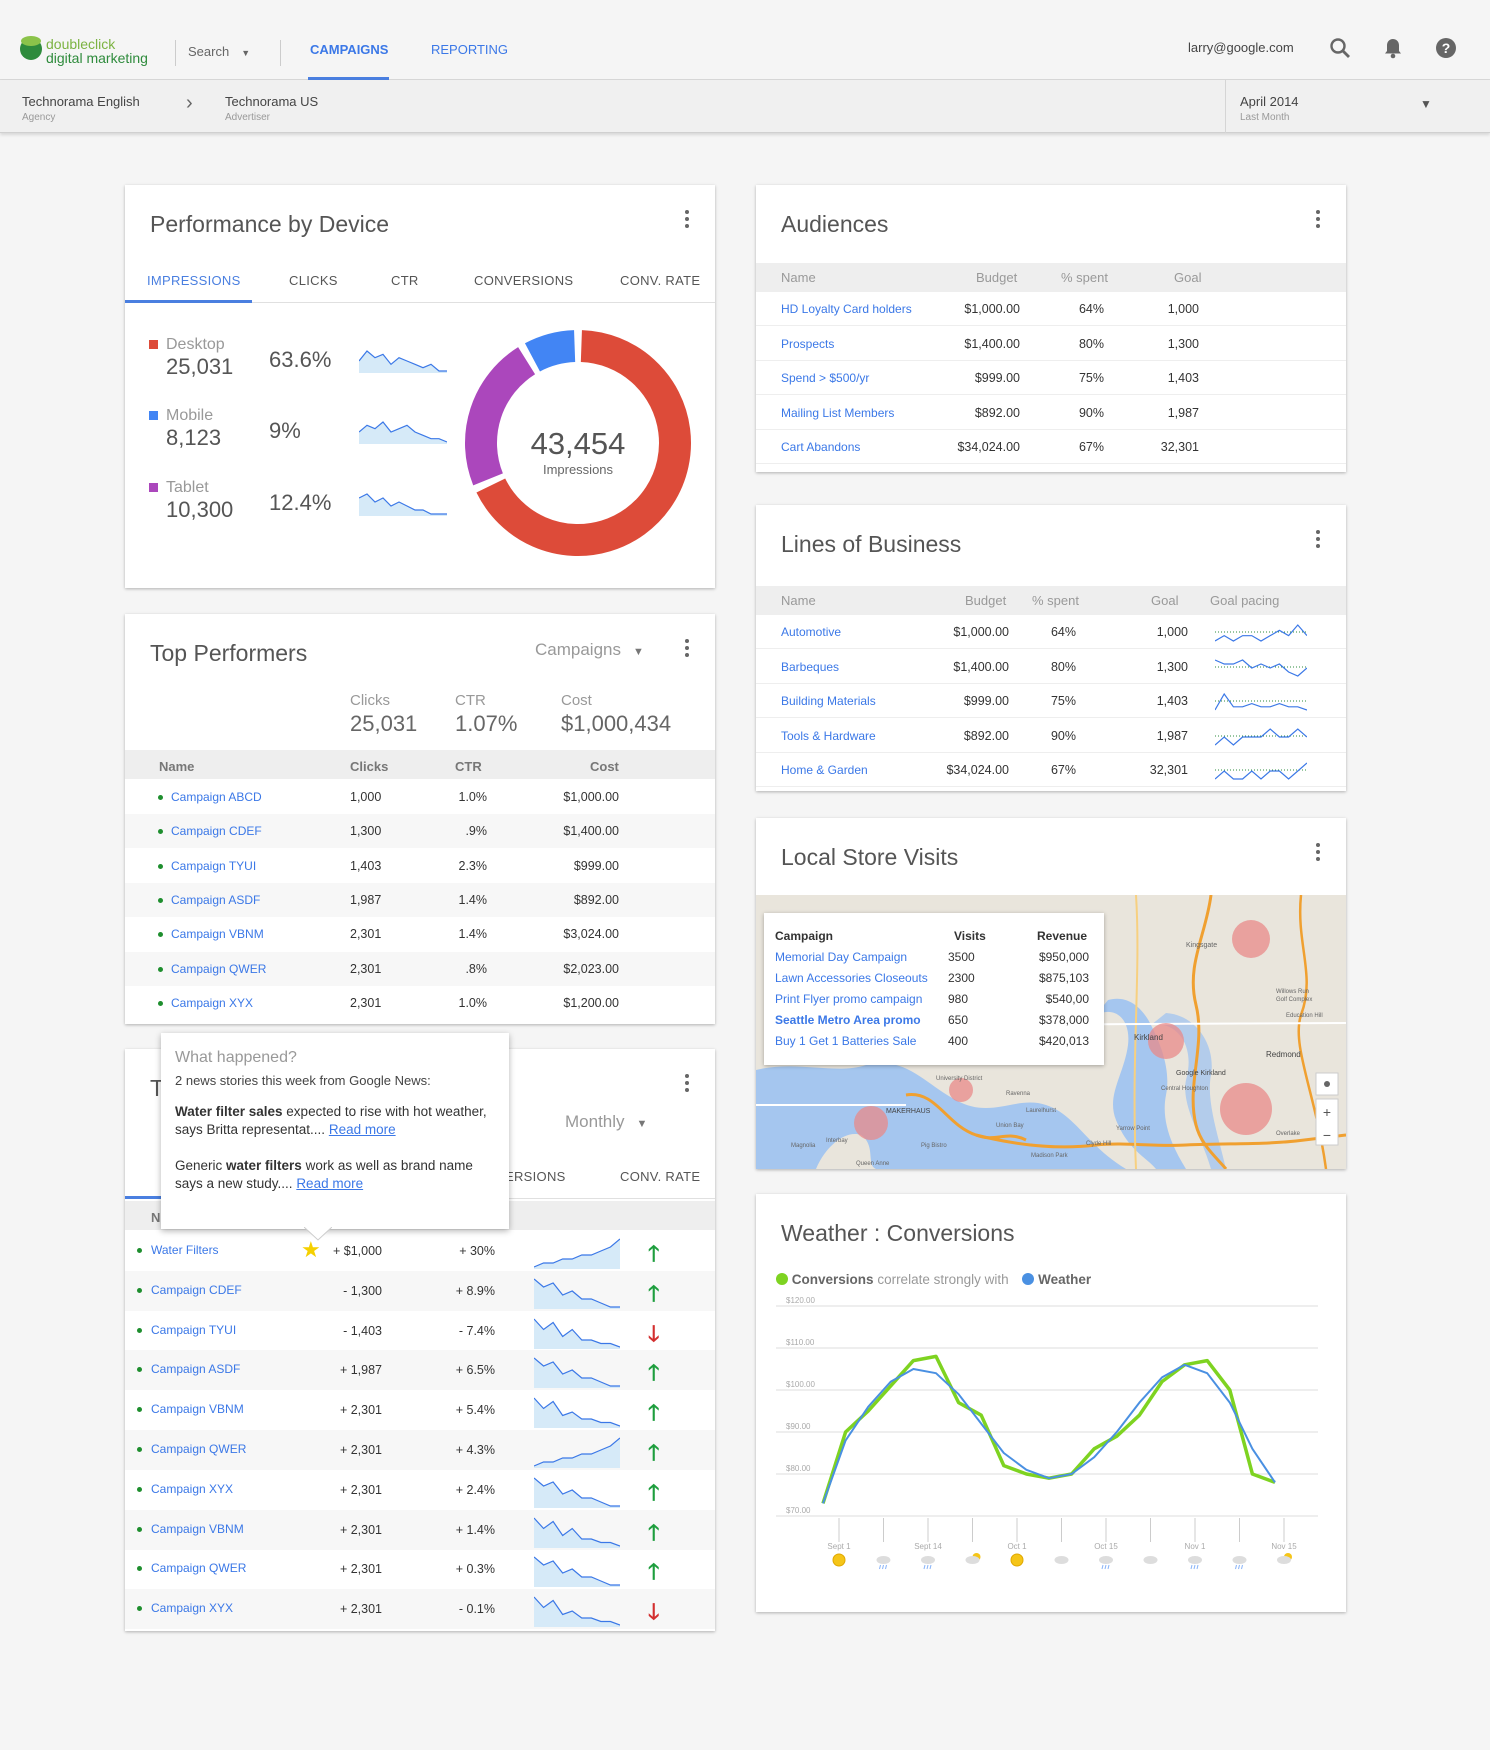  What do you see at coordinates (420, 1529) in the screenshot?
I see `table-row: Campaign VBNM + 2,301 + 1.4% 🡑` at bounding box center [420, 1529].